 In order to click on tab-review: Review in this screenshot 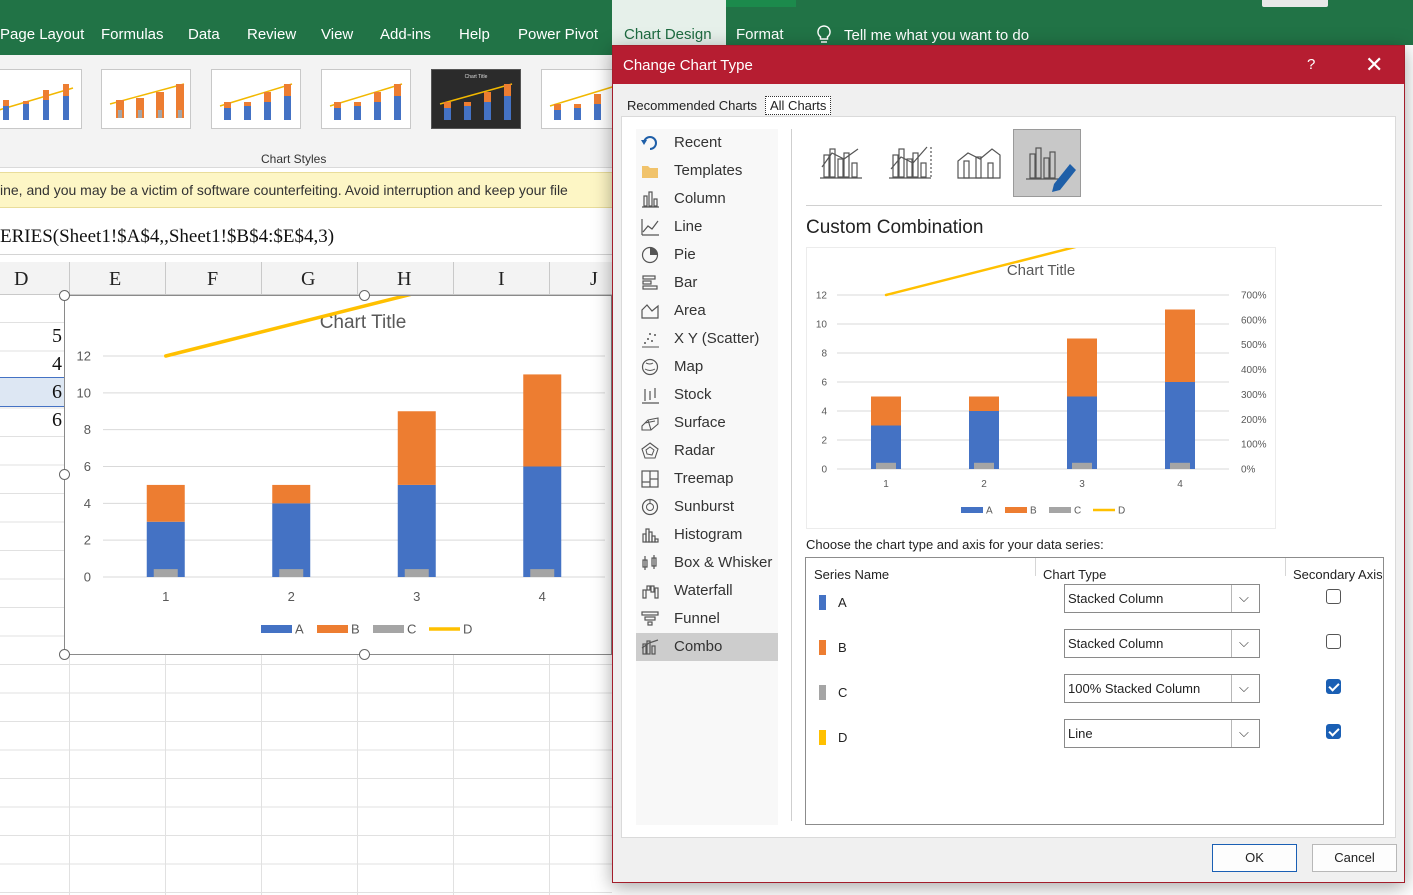, I will do `click(271, 34)`.